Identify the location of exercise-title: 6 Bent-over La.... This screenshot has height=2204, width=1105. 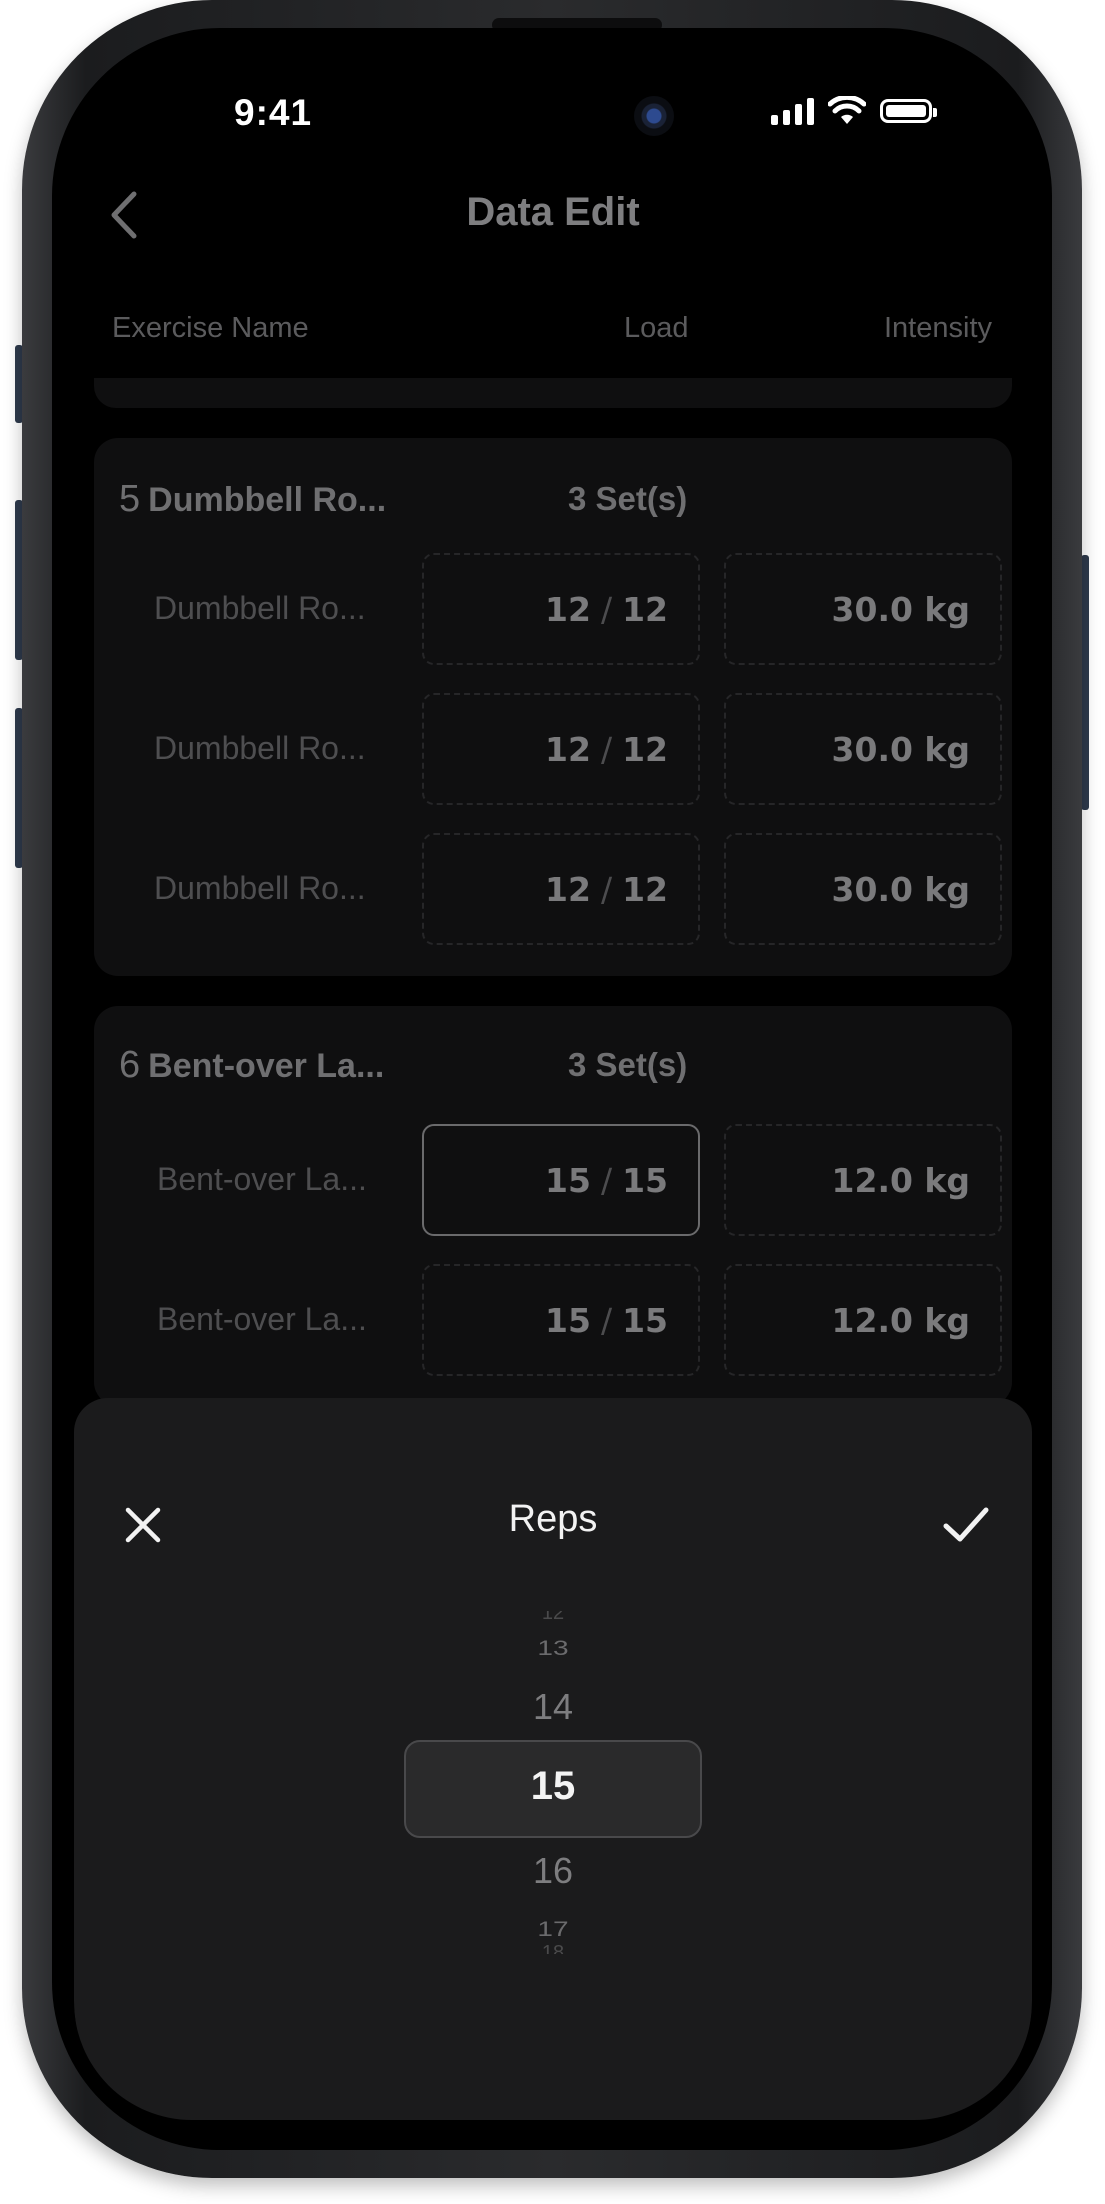
(251, 1065).